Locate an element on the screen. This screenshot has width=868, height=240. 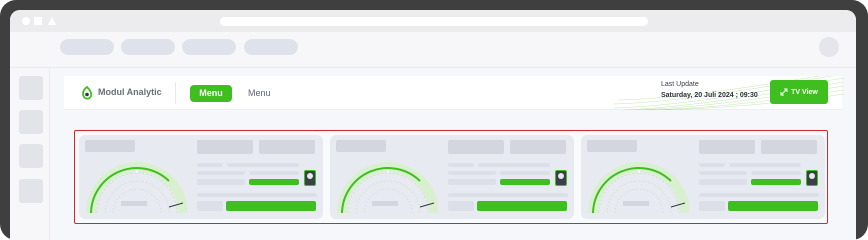
last-update-label: Last Update is located at coordinates (680, 84).